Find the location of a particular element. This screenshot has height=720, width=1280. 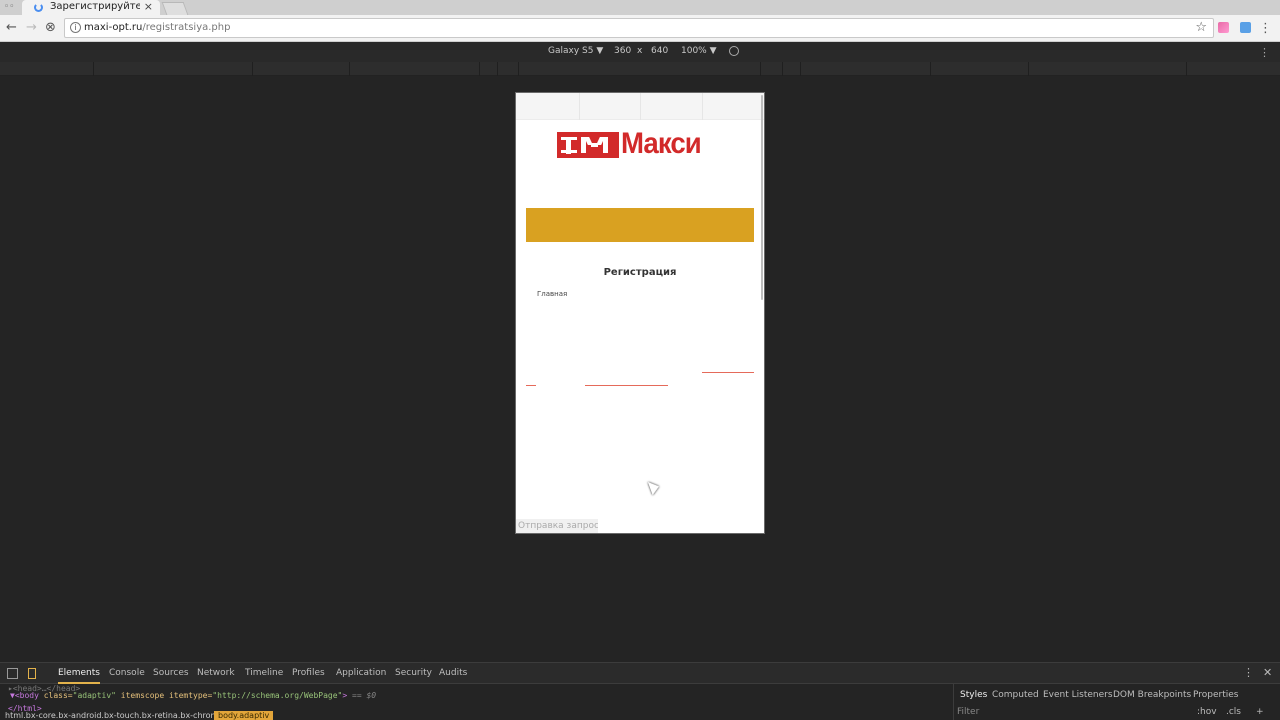

site-logo: Макси is located at coordinates (642, 144).